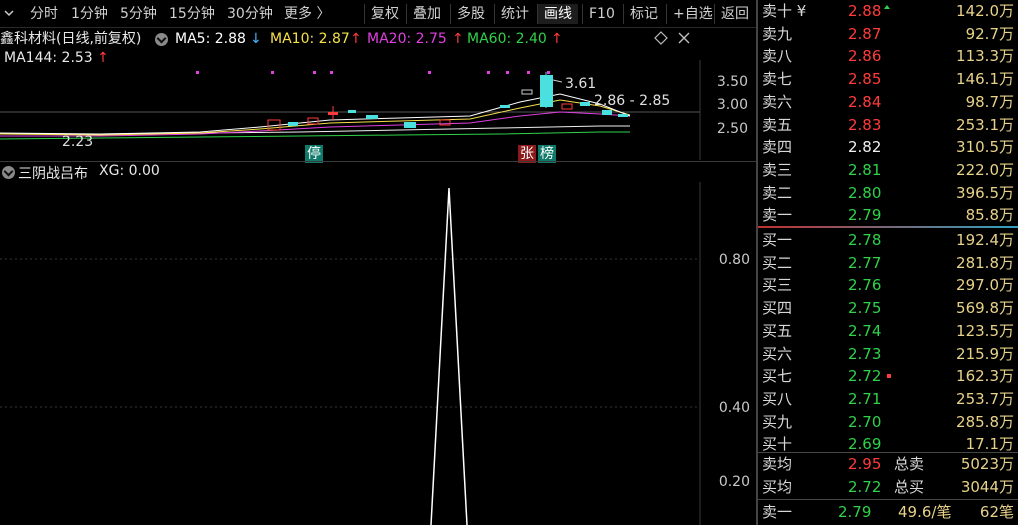  I want to click on summary-avg-value: 2.95, so click(865, 464).